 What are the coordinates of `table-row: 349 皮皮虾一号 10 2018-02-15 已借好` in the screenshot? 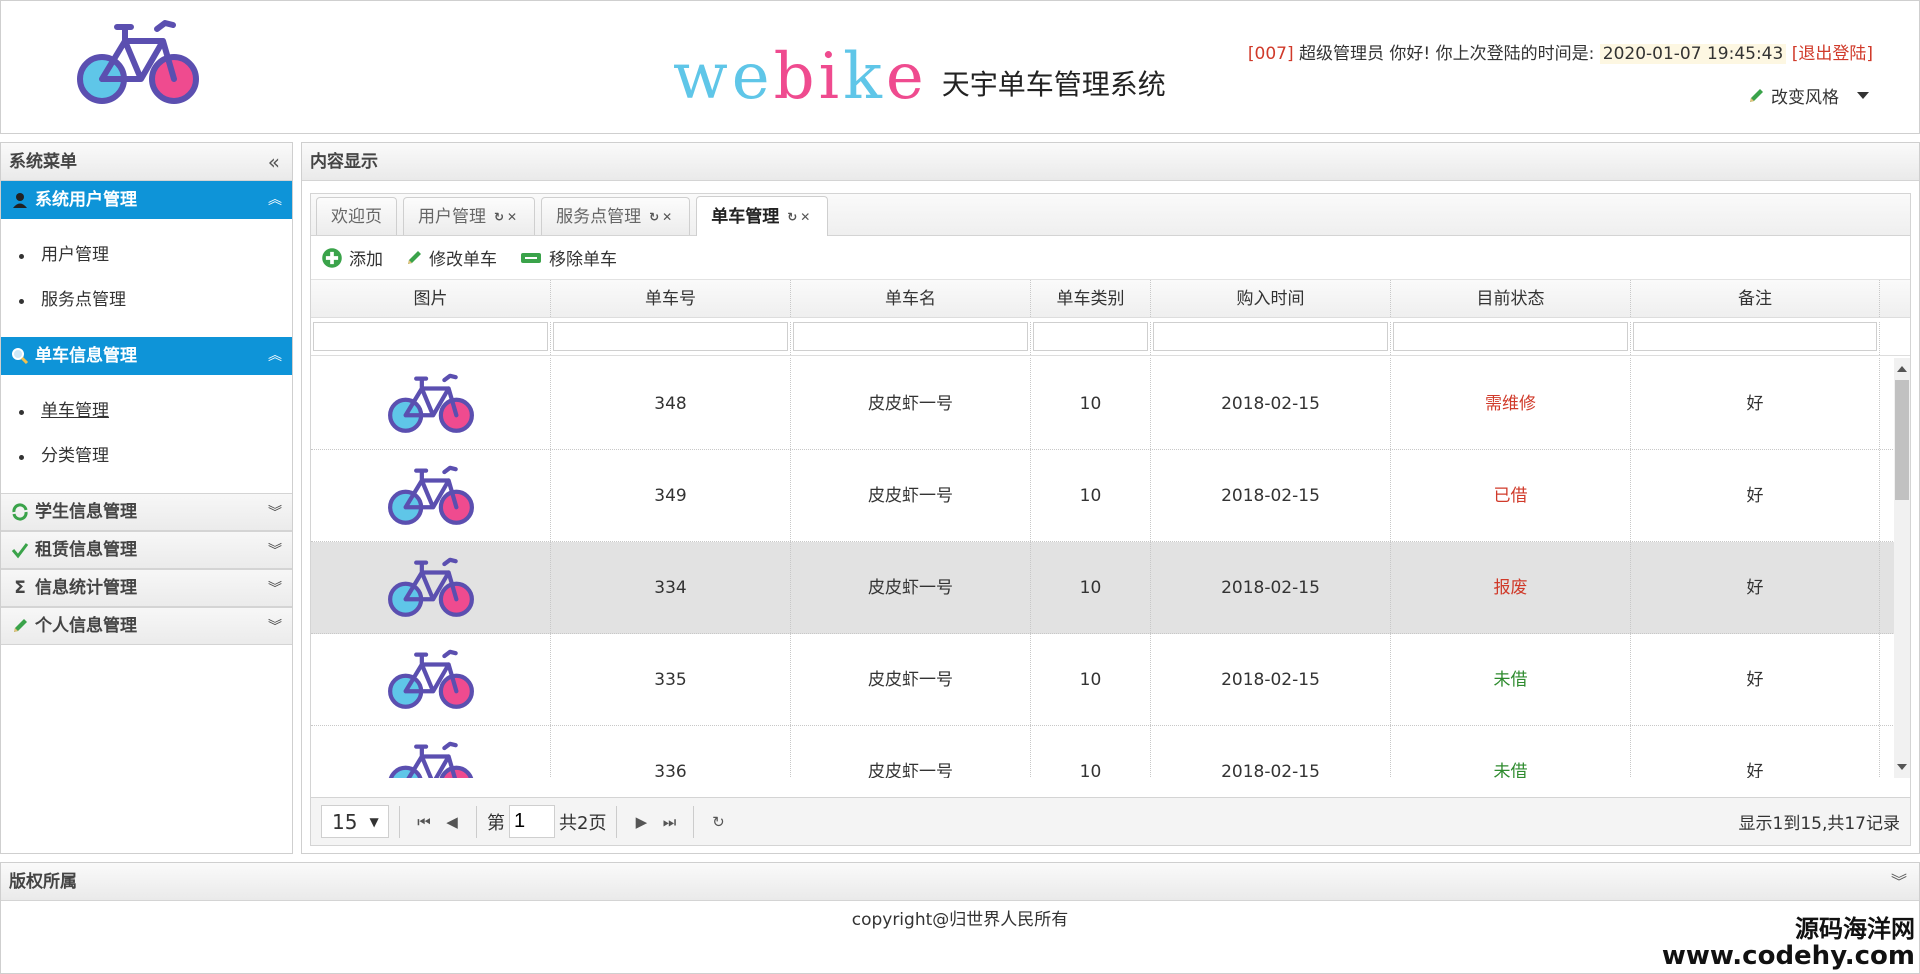 It's located at (1103, 496).